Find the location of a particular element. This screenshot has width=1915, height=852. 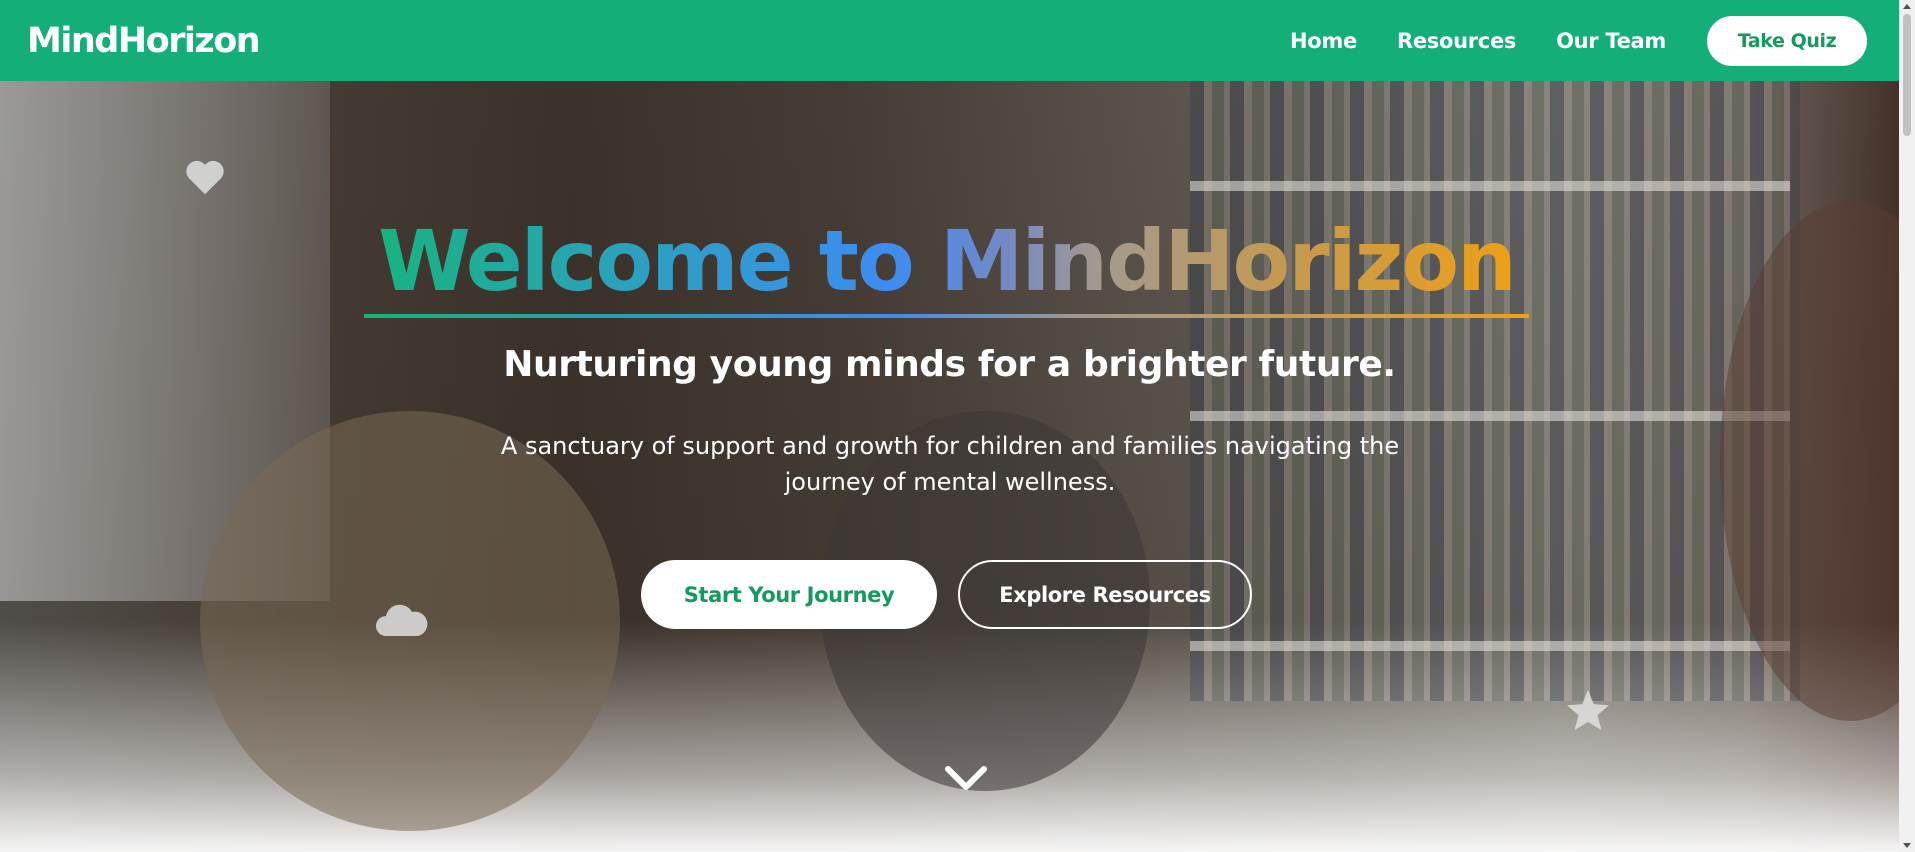

scroll-down-icon is located at coordinates (1907, 845).